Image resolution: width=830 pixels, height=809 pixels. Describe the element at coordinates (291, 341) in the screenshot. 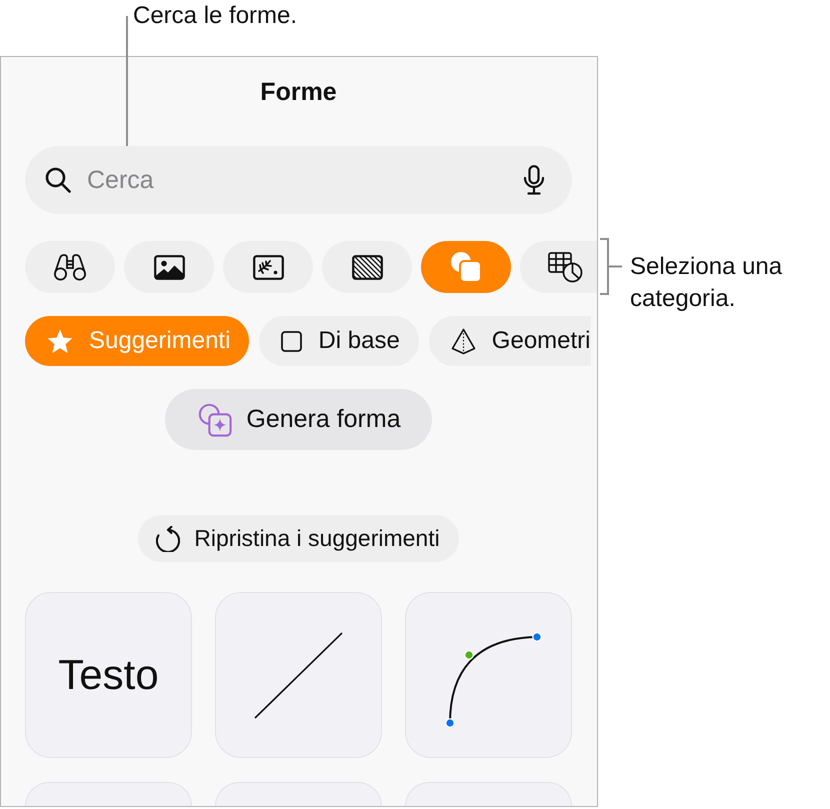

I see `square-icon` at that location.